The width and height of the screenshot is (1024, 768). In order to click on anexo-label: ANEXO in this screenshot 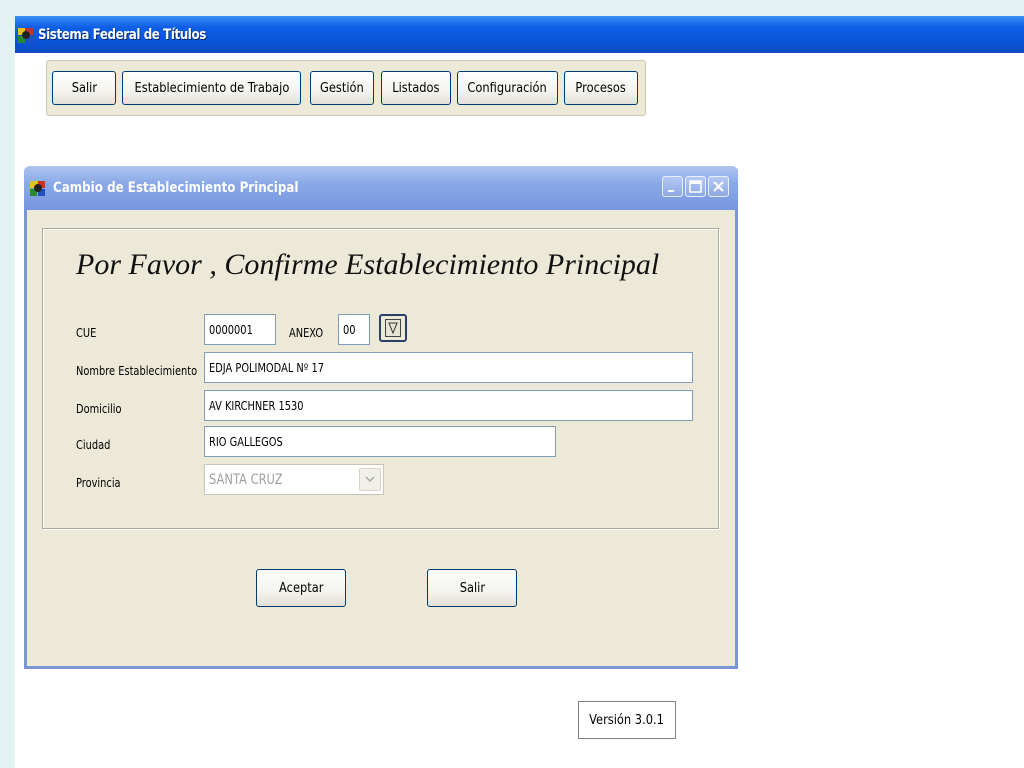, I will do `click(306, 333)`.